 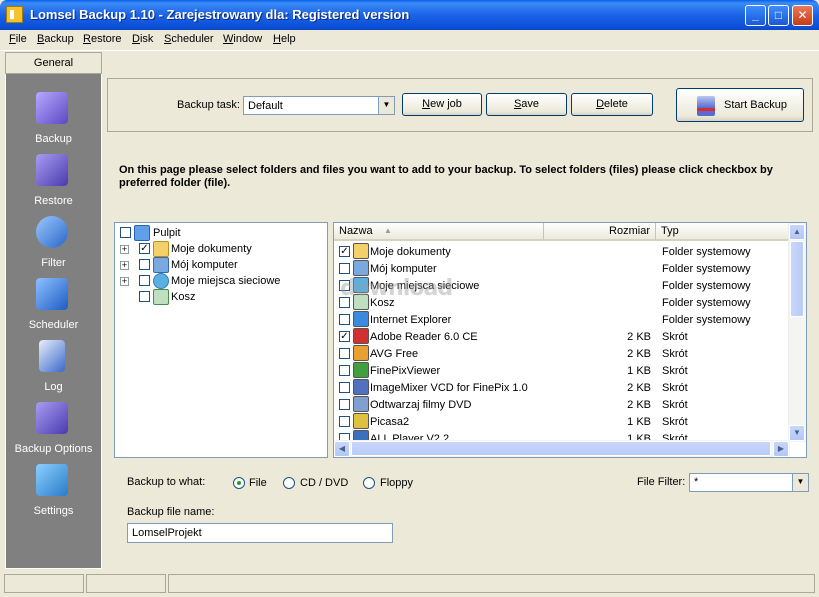 I want to click on radio-cd-dvd-label: CD / DVD, so click(x=324, y=483).